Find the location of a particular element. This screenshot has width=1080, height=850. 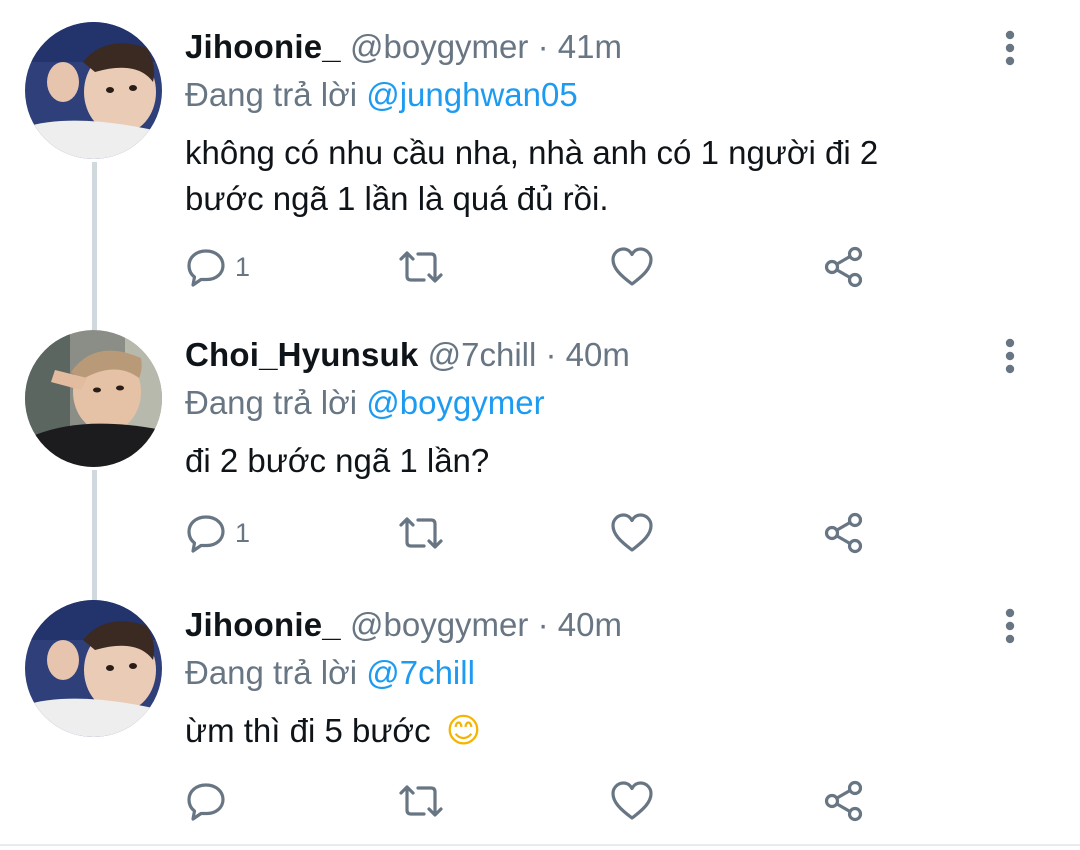

user-handle: @7chill is located at coordinates (482, 354).